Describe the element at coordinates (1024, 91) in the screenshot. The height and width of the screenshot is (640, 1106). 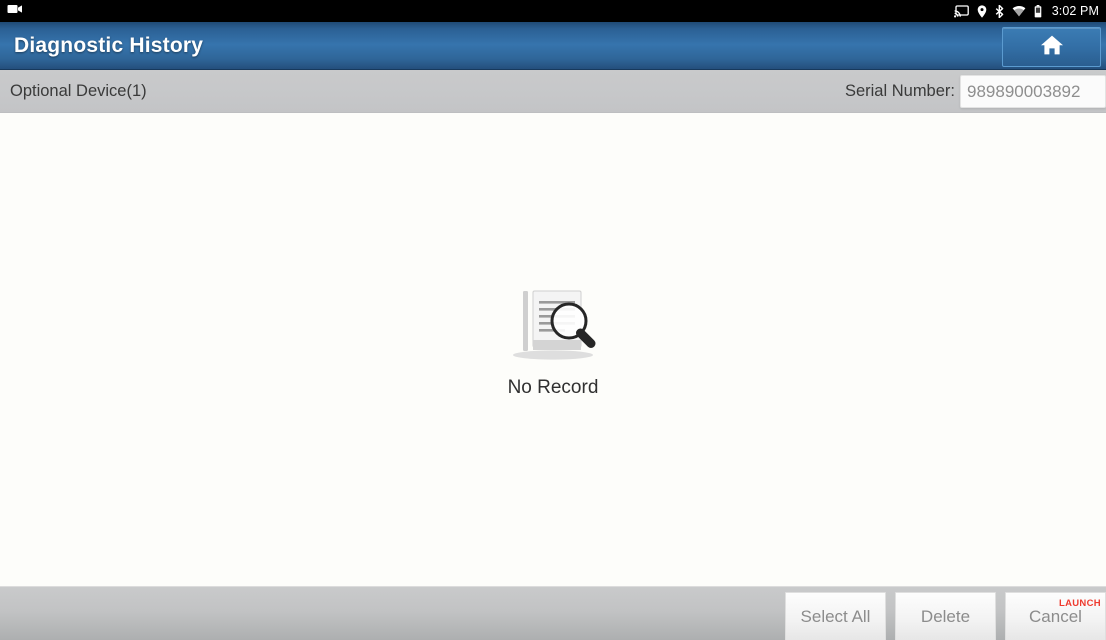
I see `serial-number-value: 989890003892` at that location.